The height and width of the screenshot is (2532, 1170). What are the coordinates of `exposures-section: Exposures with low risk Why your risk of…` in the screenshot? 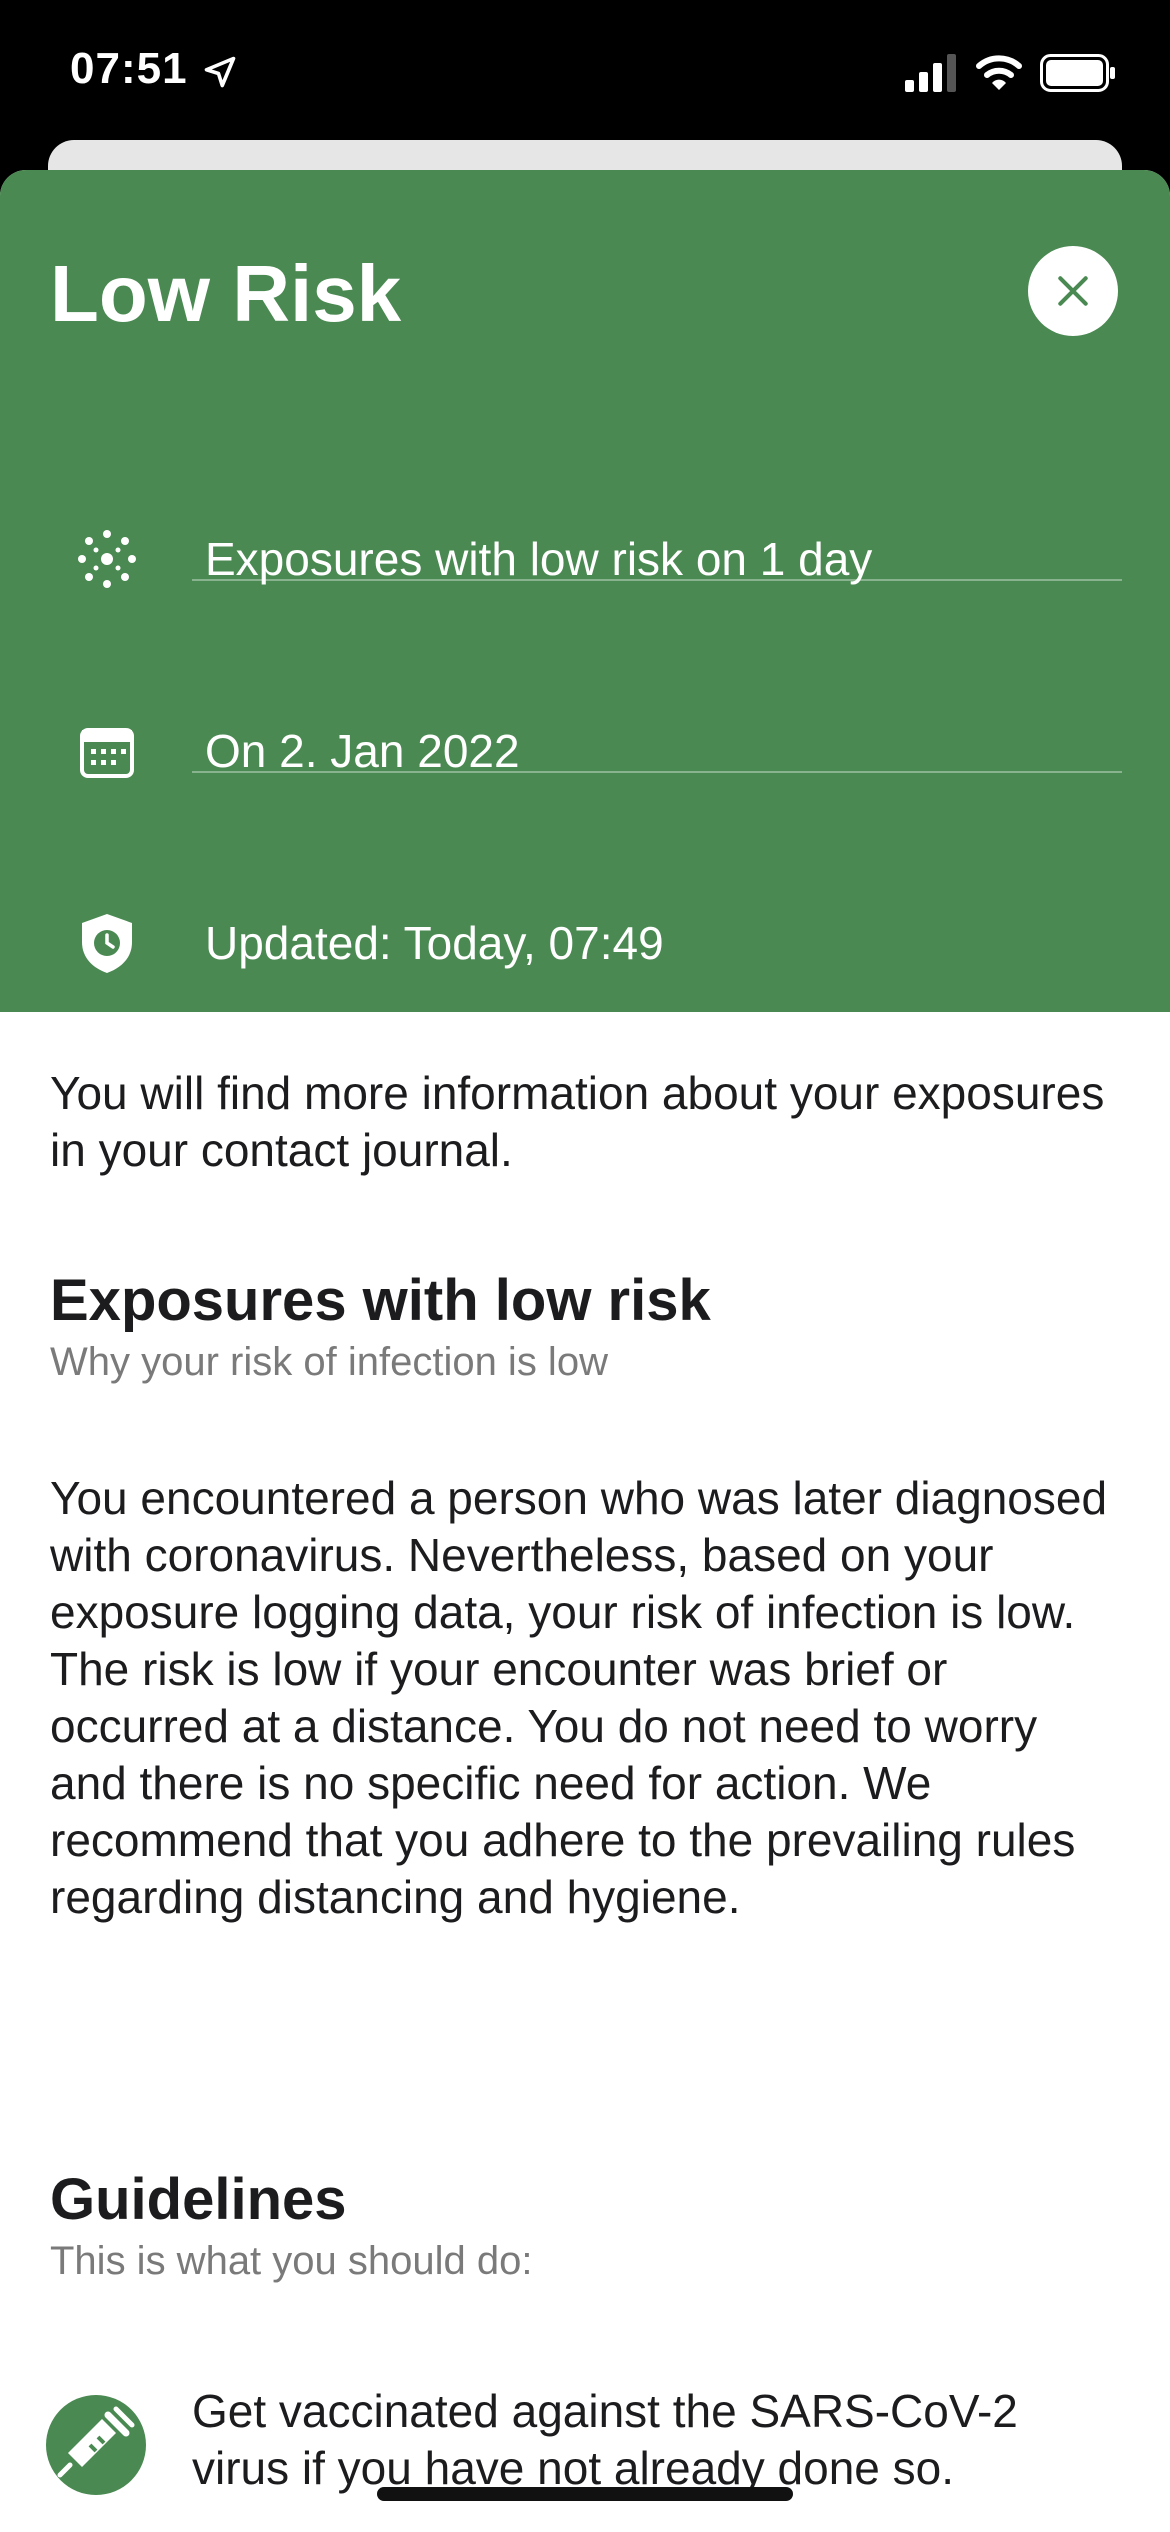 It's located at (585, 1327).